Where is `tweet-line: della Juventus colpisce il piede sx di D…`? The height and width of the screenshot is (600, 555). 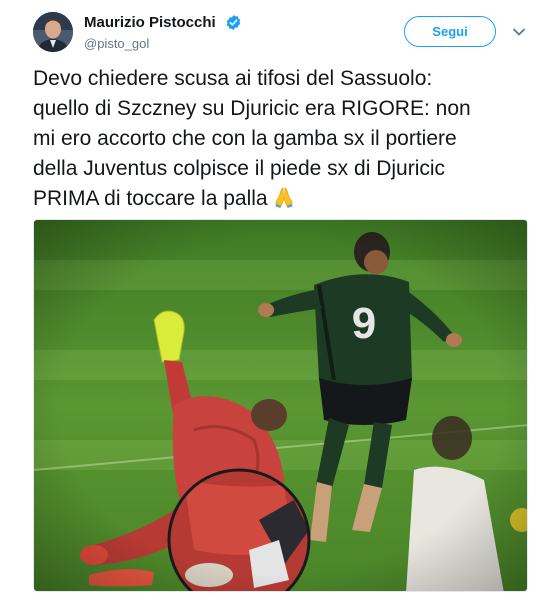
tweet-line: della Juventus colpisce il piede sx di D… is located at coordinates (239, 168).